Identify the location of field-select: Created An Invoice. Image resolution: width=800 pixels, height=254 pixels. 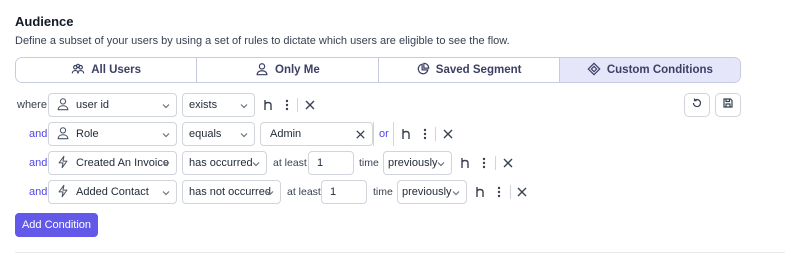
(112, 163).